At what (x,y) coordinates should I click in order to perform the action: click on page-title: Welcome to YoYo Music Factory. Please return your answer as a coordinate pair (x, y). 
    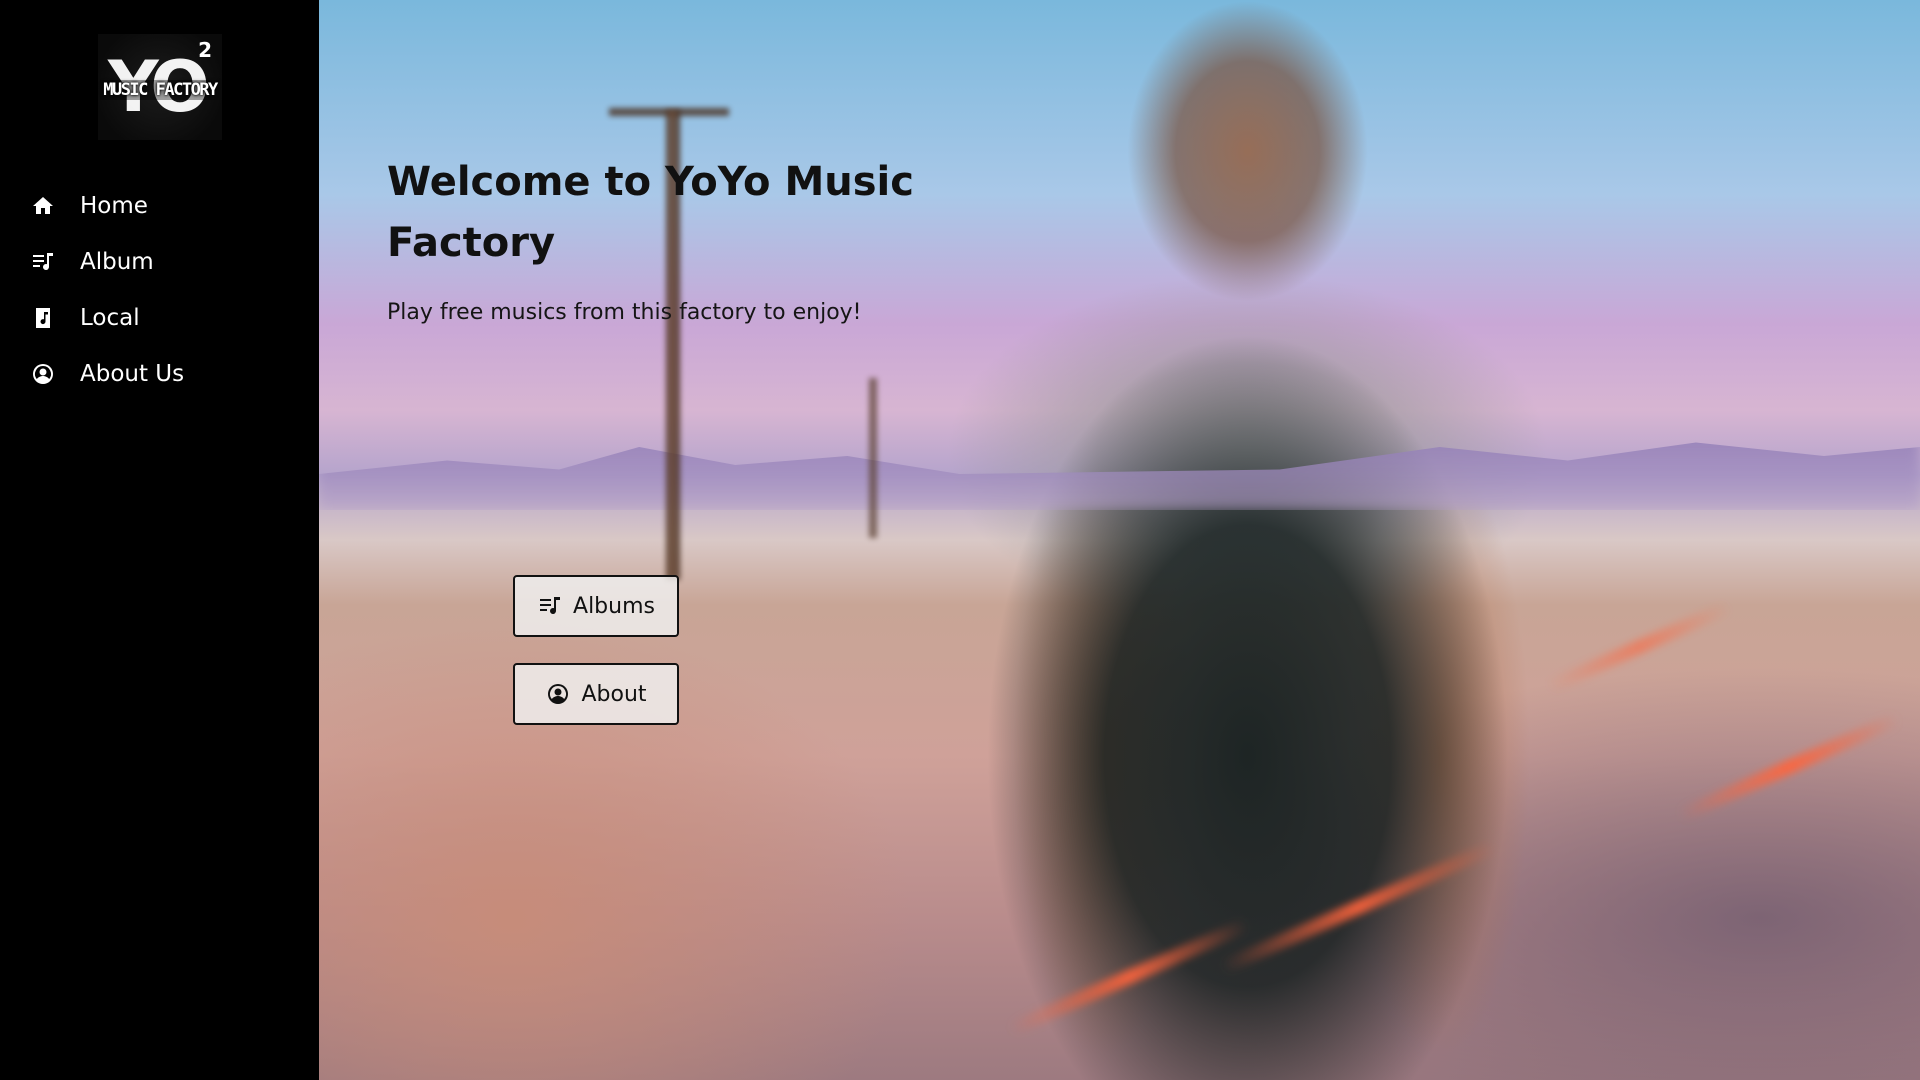
    Looking at the image, I should click on (650, 212).